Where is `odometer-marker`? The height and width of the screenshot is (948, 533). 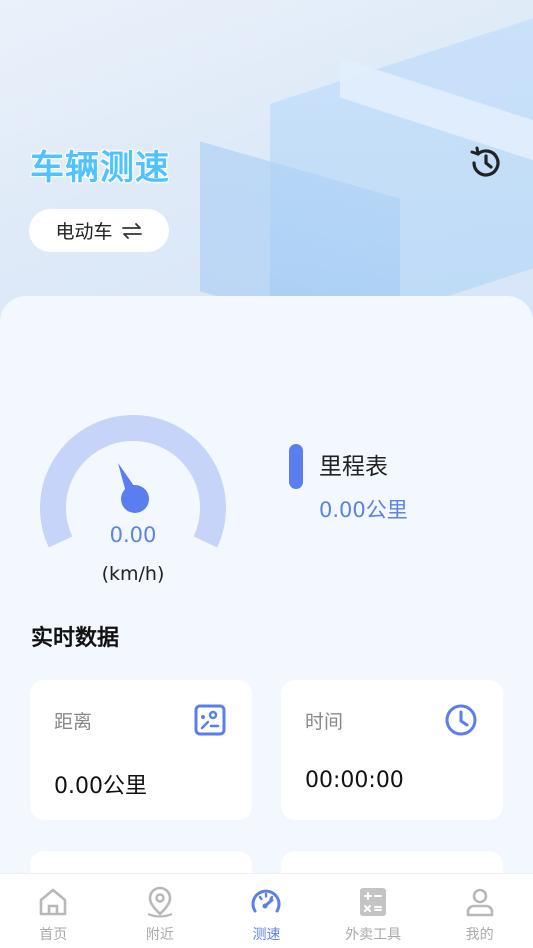
odometer-marker is located at coordinates (296, 466).